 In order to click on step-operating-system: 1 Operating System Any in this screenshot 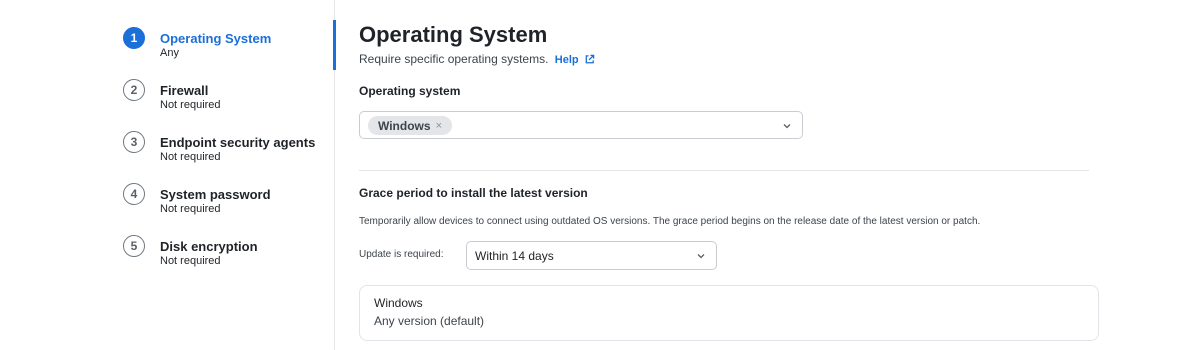, I will do `click(228, 52)`.